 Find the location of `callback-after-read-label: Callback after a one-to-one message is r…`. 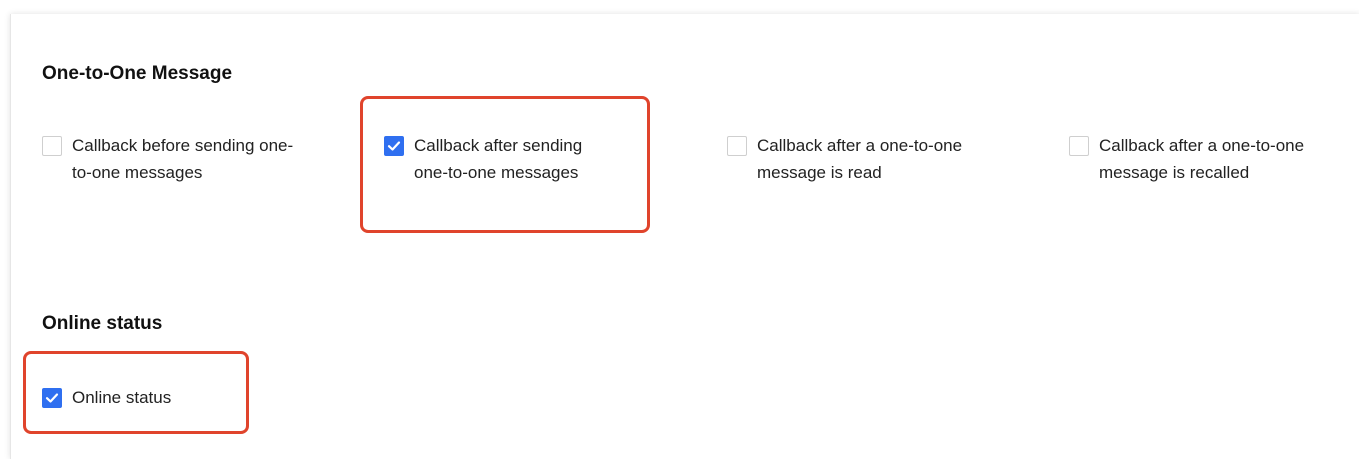

callback-after-read-label: Callback after a one-to-one message is r… is located at coordinates (860, 159).